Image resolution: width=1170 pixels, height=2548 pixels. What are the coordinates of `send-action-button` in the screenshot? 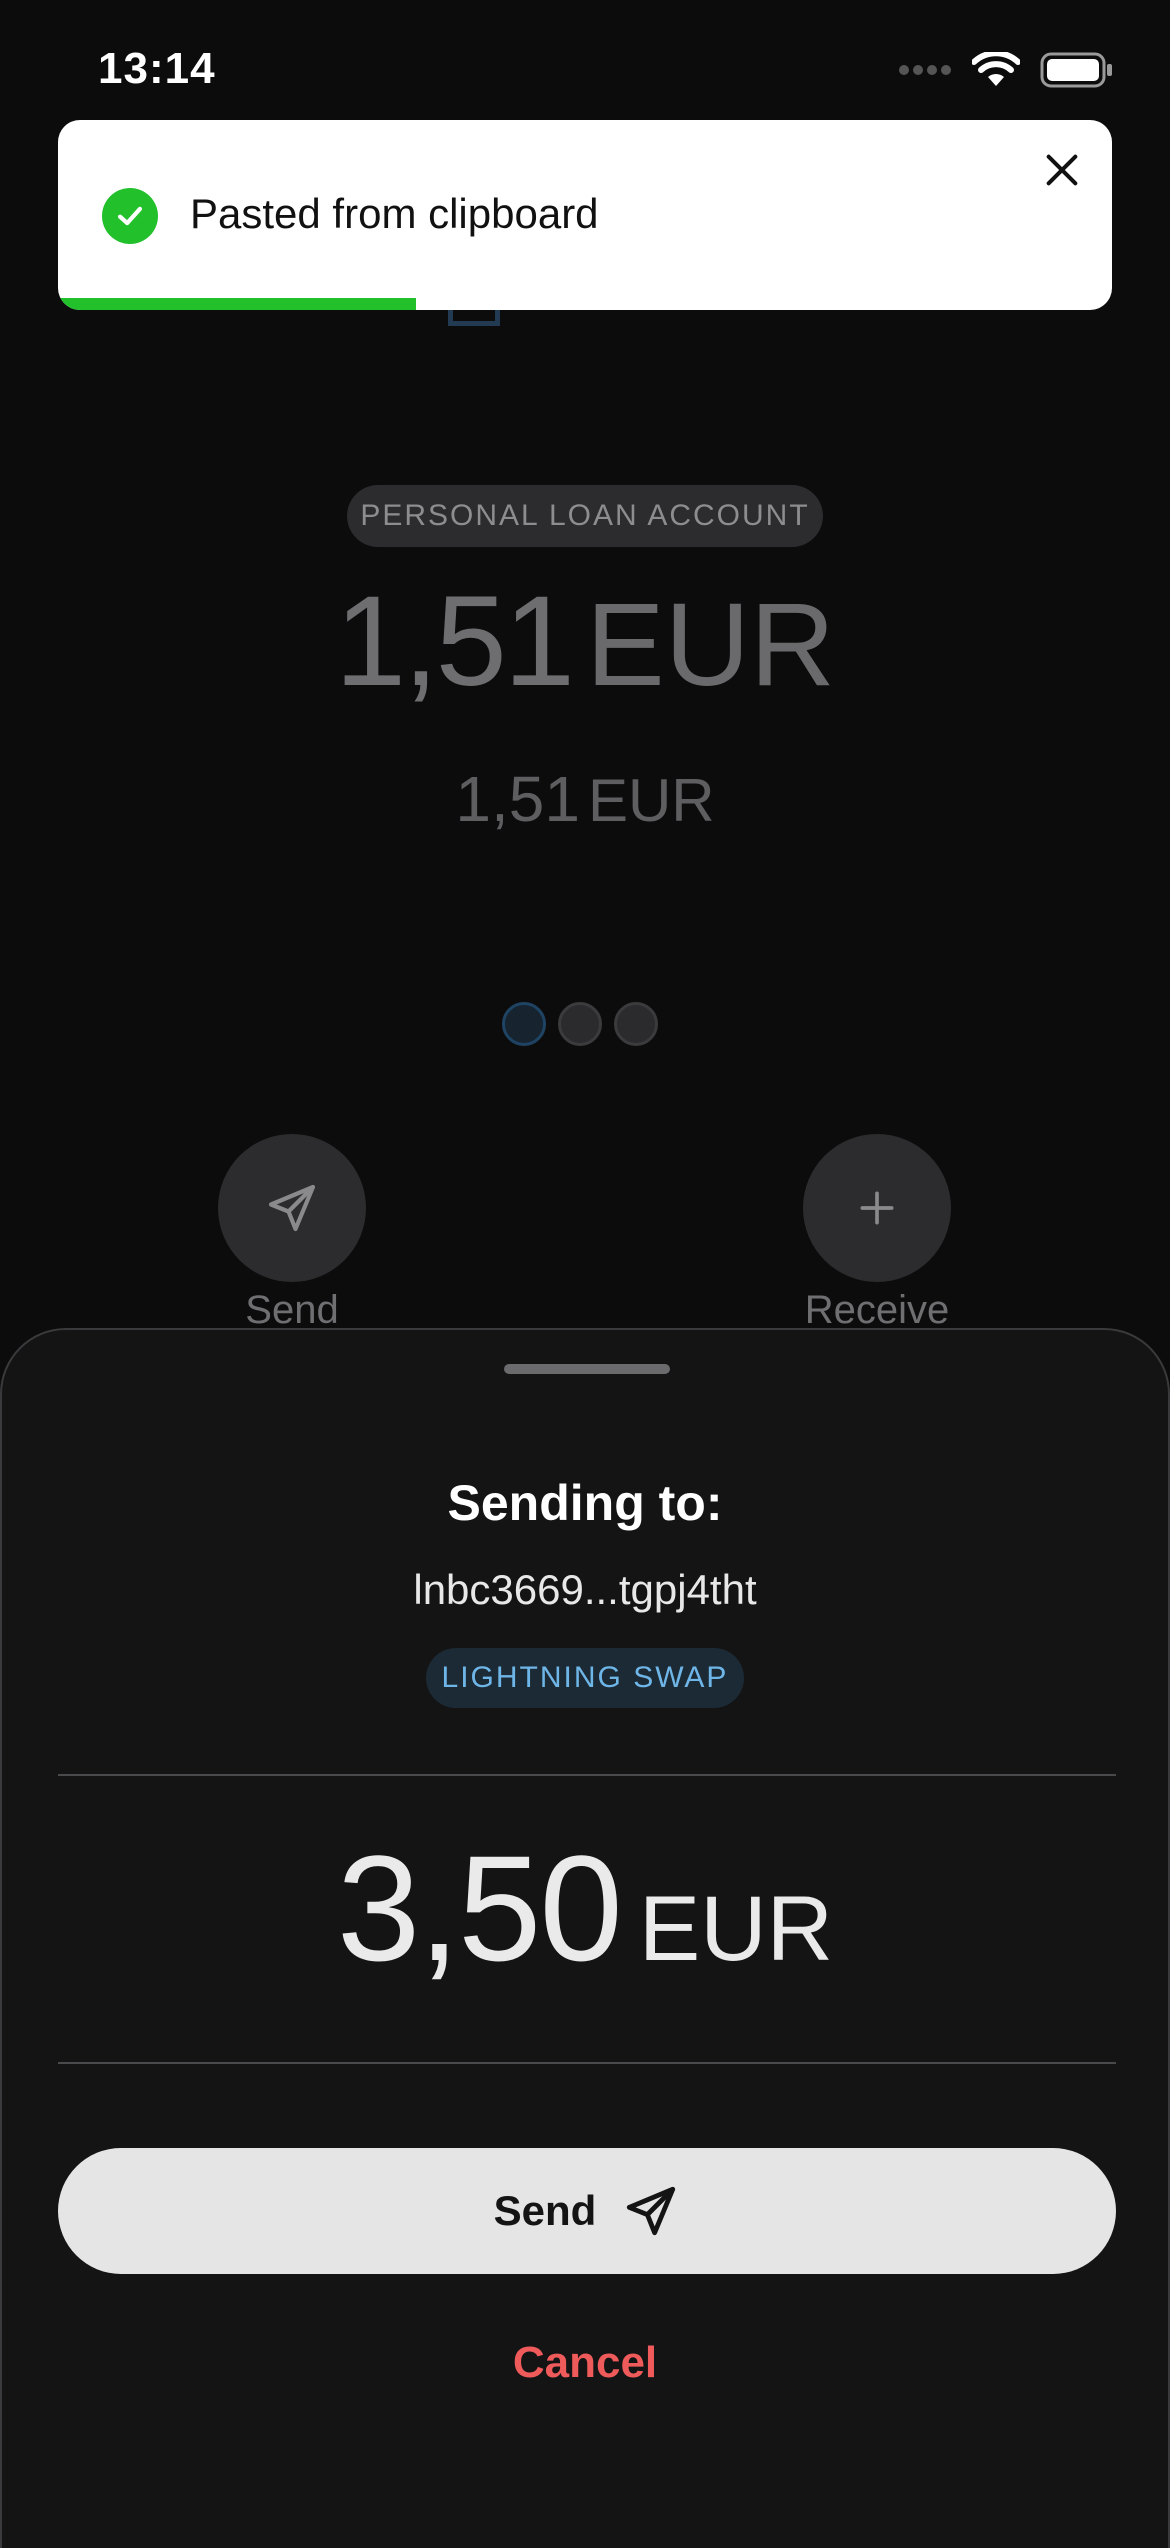 It's located at (292, 1208).